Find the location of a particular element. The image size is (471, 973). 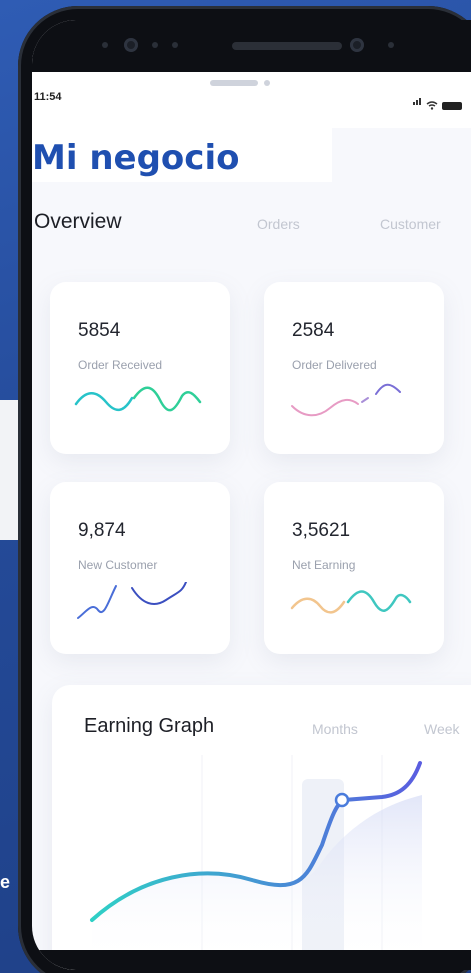

status-time: 11:54 is located at coordinates (48, 97).